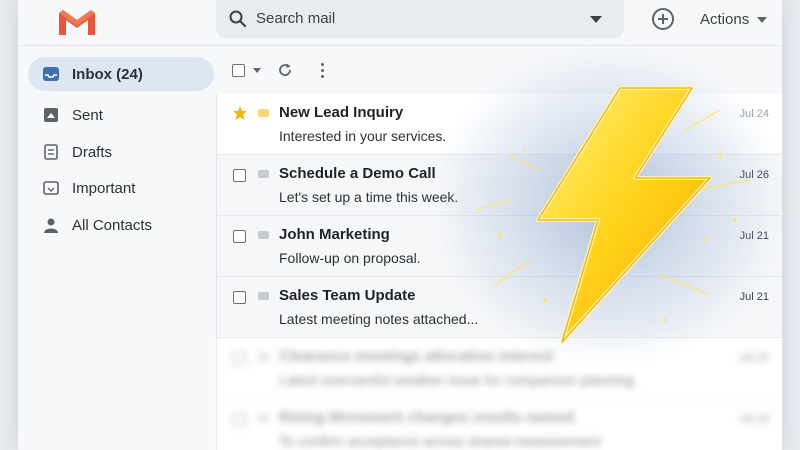  I want to click on sidebar-item-label: Inbox (24), so click(107, 74).